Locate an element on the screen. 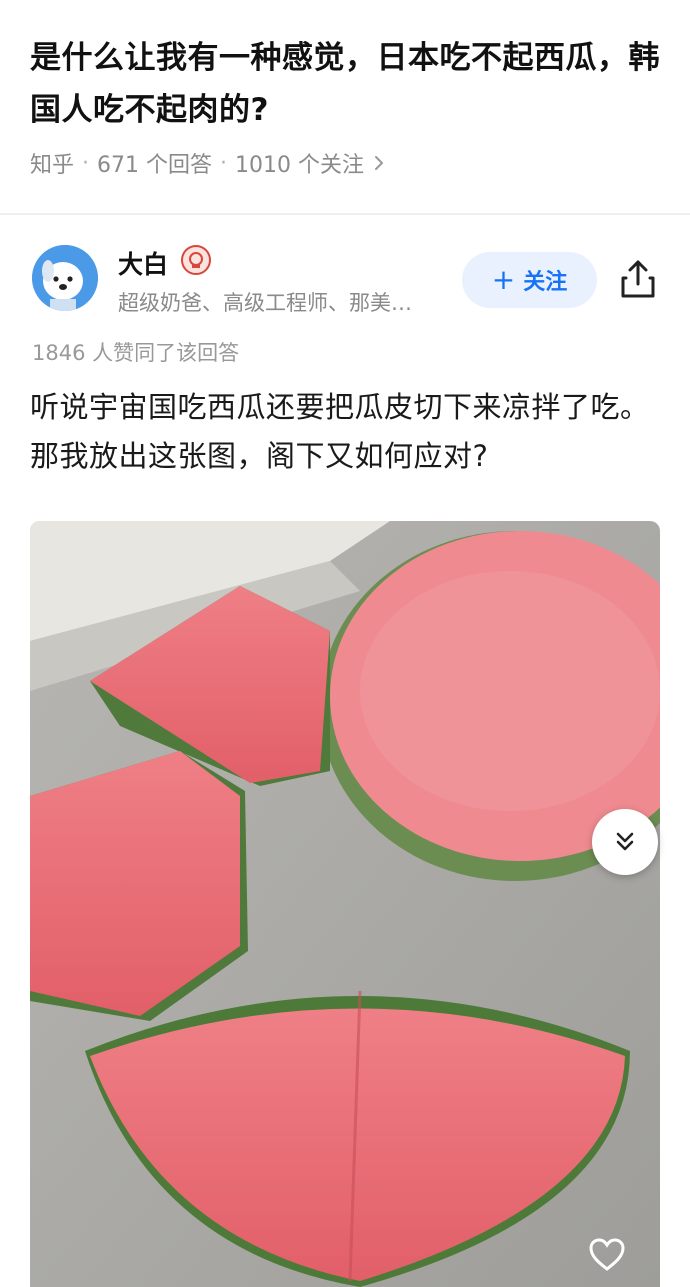 The height and width of the screenshot is (1287, 690). dog-avatar-icon is located at coordinates (65, 278).